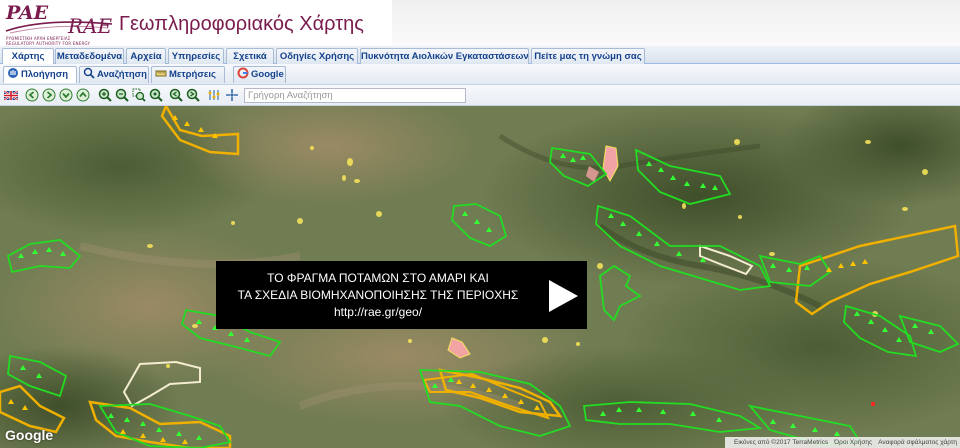 Image resolution: width=960 pixels, height=448 pixels. I want to click on ruler-icon, so click(161, 73).